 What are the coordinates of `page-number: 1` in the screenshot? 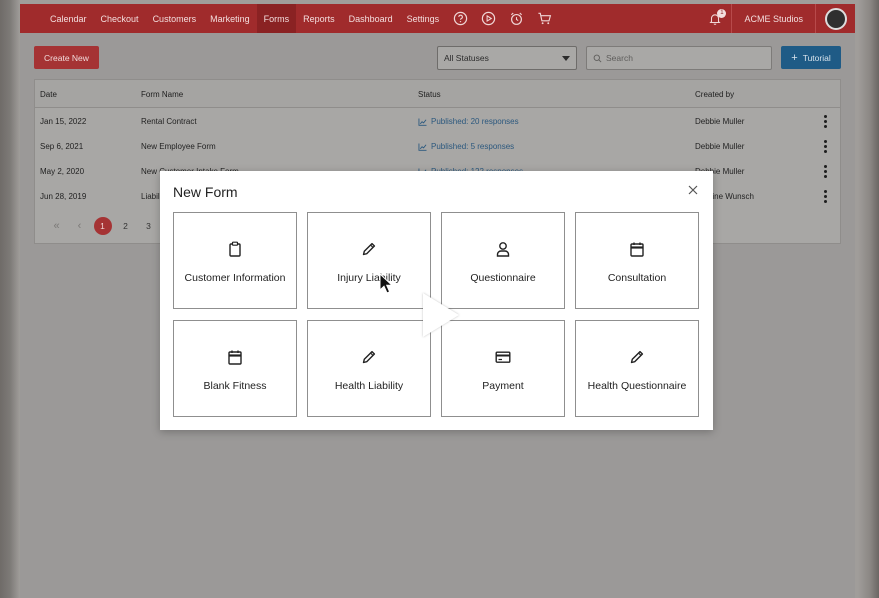 It's located at (102, 226).